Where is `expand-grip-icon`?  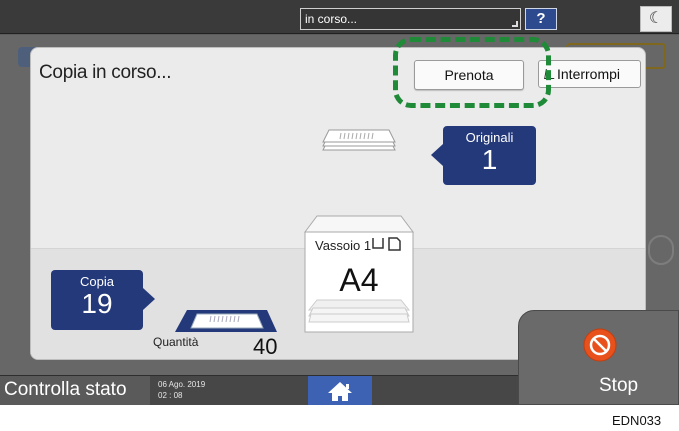
expand-grip-icon is located at coordinates (515, 24).